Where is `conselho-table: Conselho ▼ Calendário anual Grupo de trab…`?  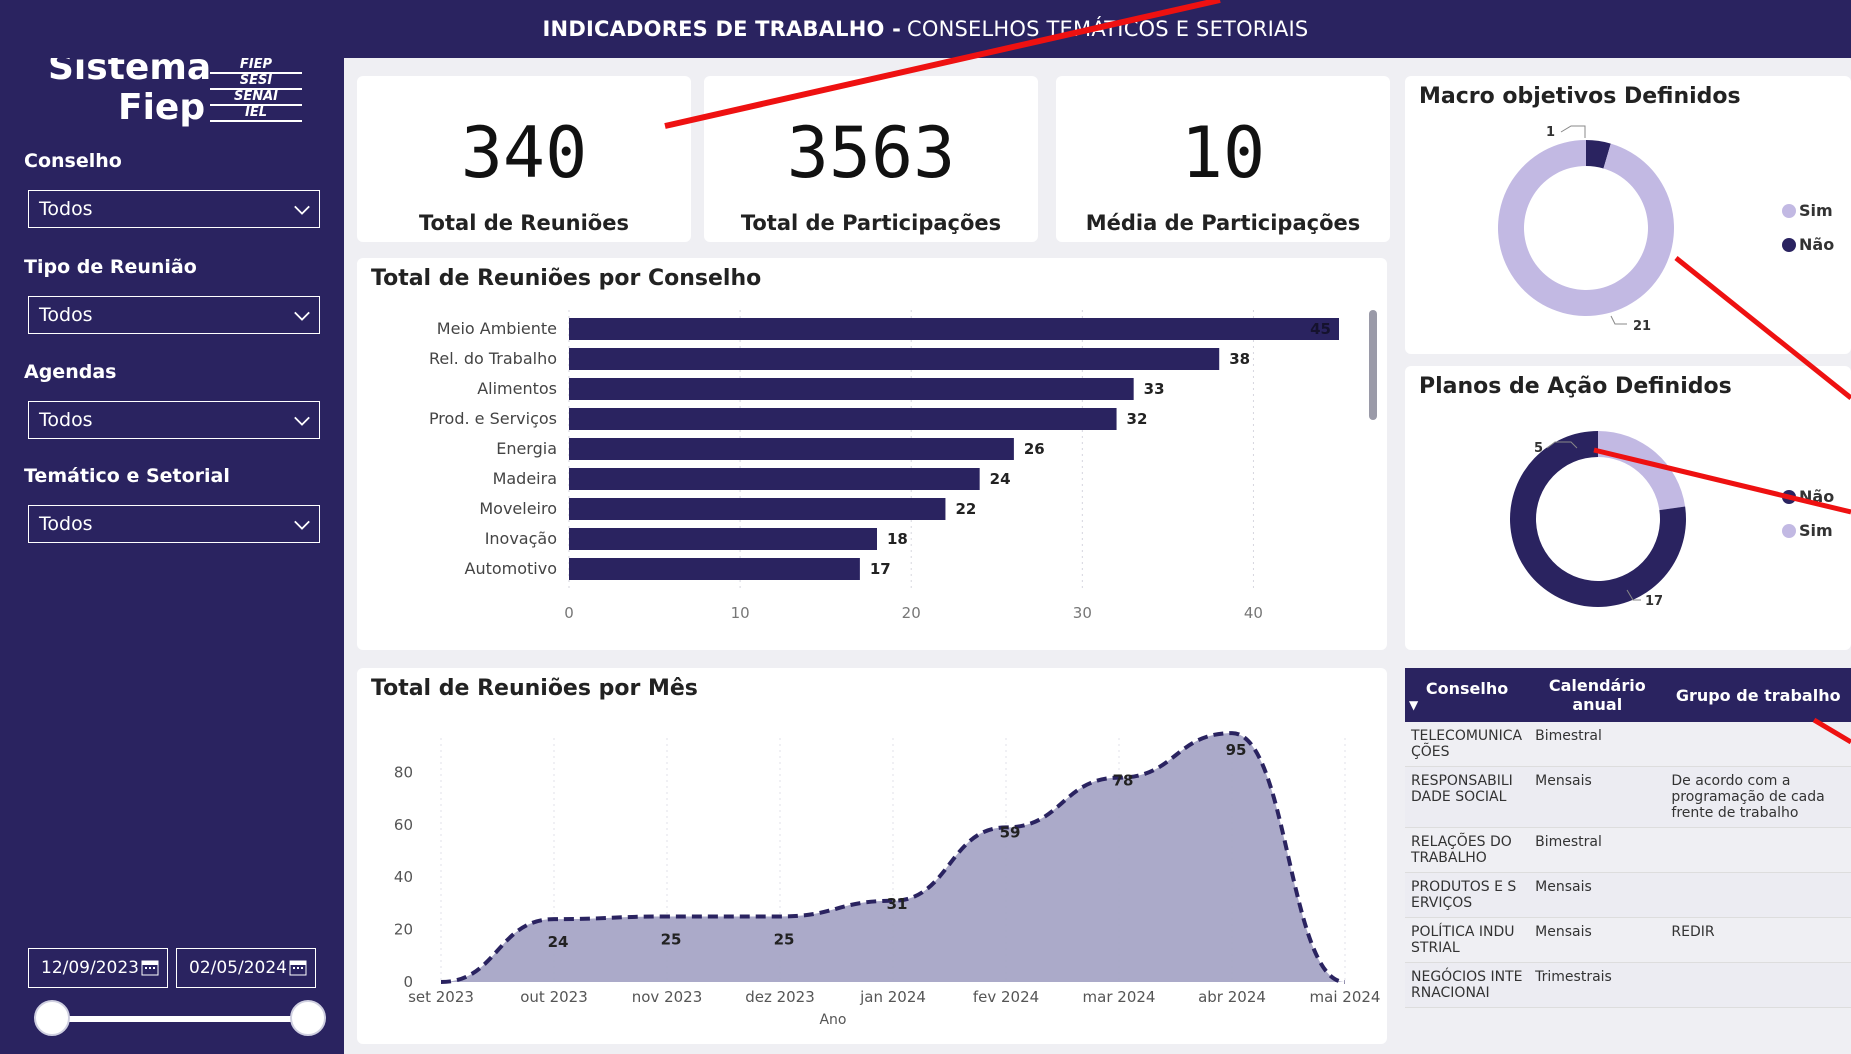
conselho-table: Conselho ▼ Calendário anual Grupo de trab… is located at coordinates (1628, 838).